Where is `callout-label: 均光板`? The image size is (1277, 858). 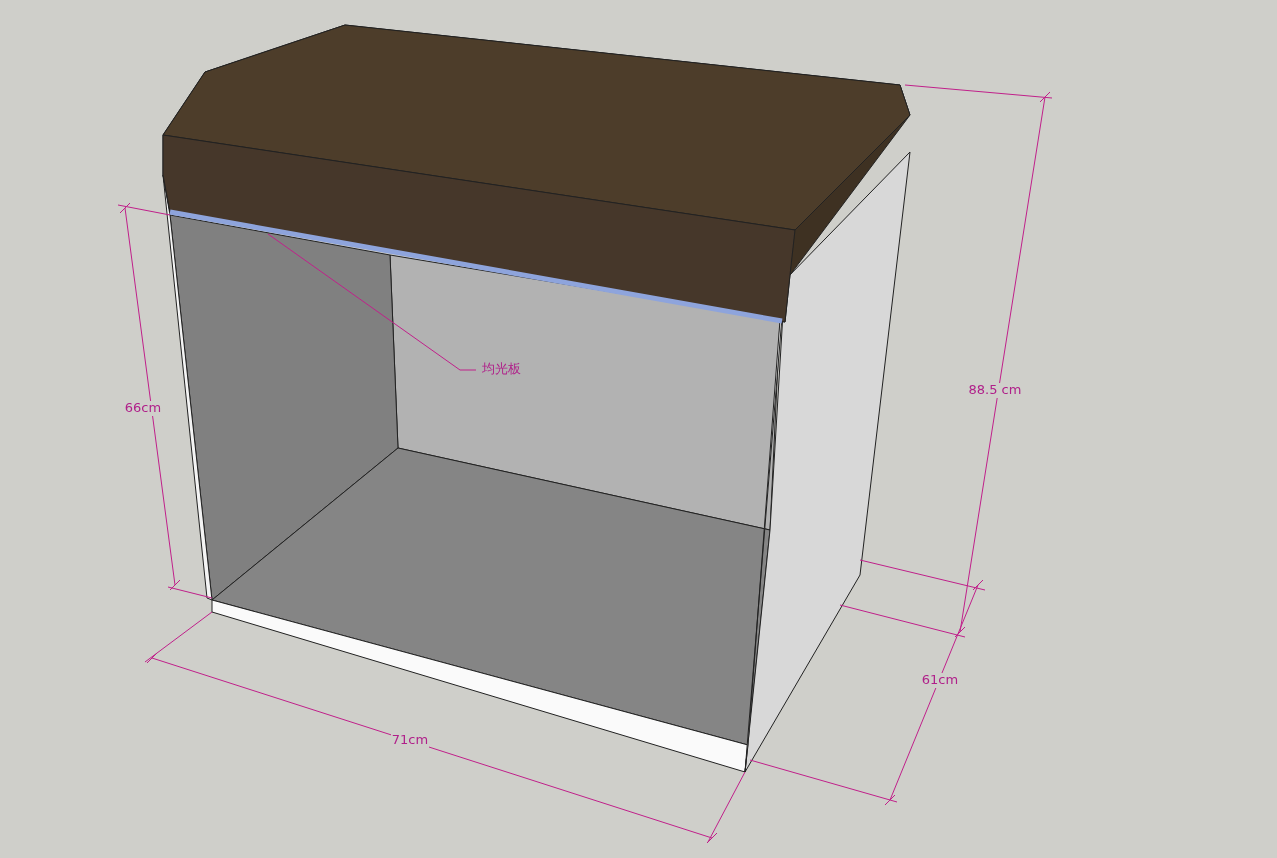 callout-label: 均光板 is located at coordinates (501, 368).